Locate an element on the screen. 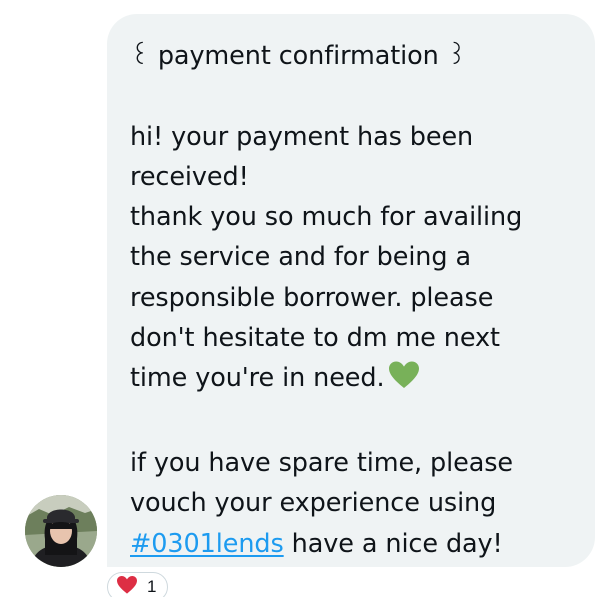 This screenshot has width=614, height=597. reaction-pill: 1 is located at coordinates (137, 584).